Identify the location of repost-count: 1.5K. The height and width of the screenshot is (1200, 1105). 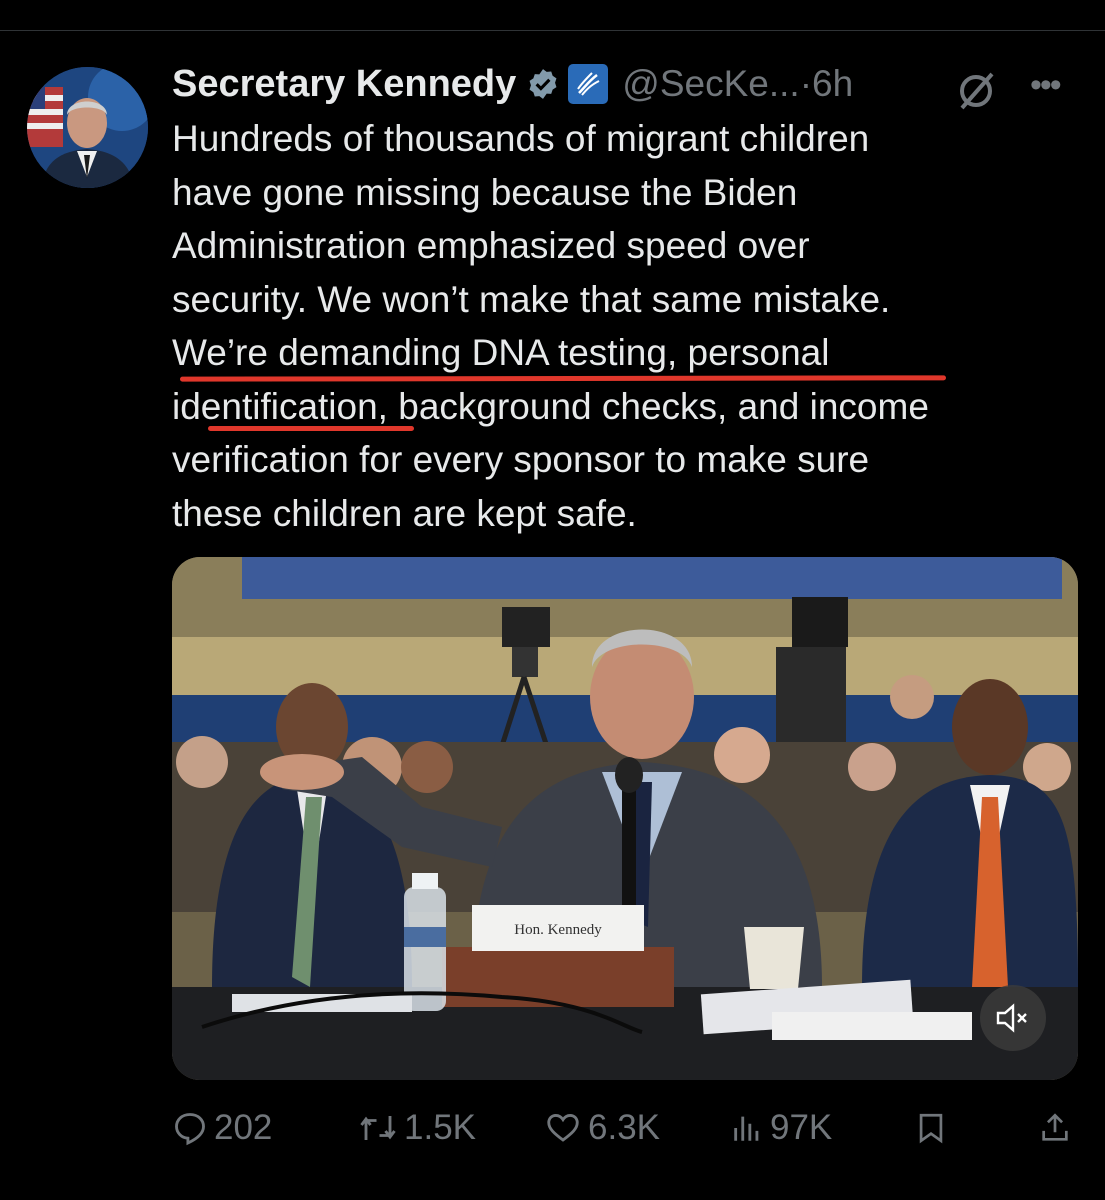
(440, 1127).